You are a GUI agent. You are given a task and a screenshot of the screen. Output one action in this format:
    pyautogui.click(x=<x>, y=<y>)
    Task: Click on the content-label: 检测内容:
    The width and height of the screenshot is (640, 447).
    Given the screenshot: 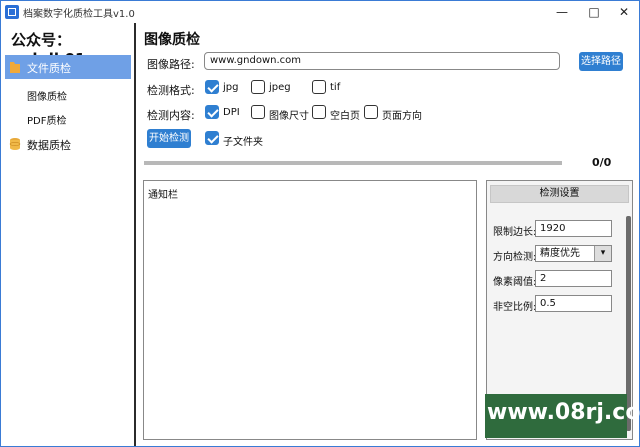 What is the action you would take?
    pyautogui.click(x=171, y=115)
    